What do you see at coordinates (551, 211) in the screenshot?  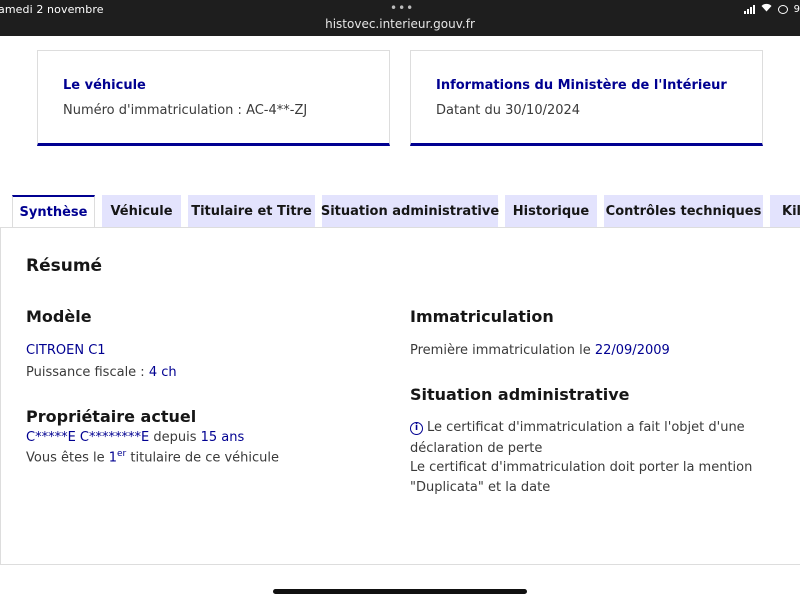 I see `tab-historique: Historique` at bounding box center [551, 211].